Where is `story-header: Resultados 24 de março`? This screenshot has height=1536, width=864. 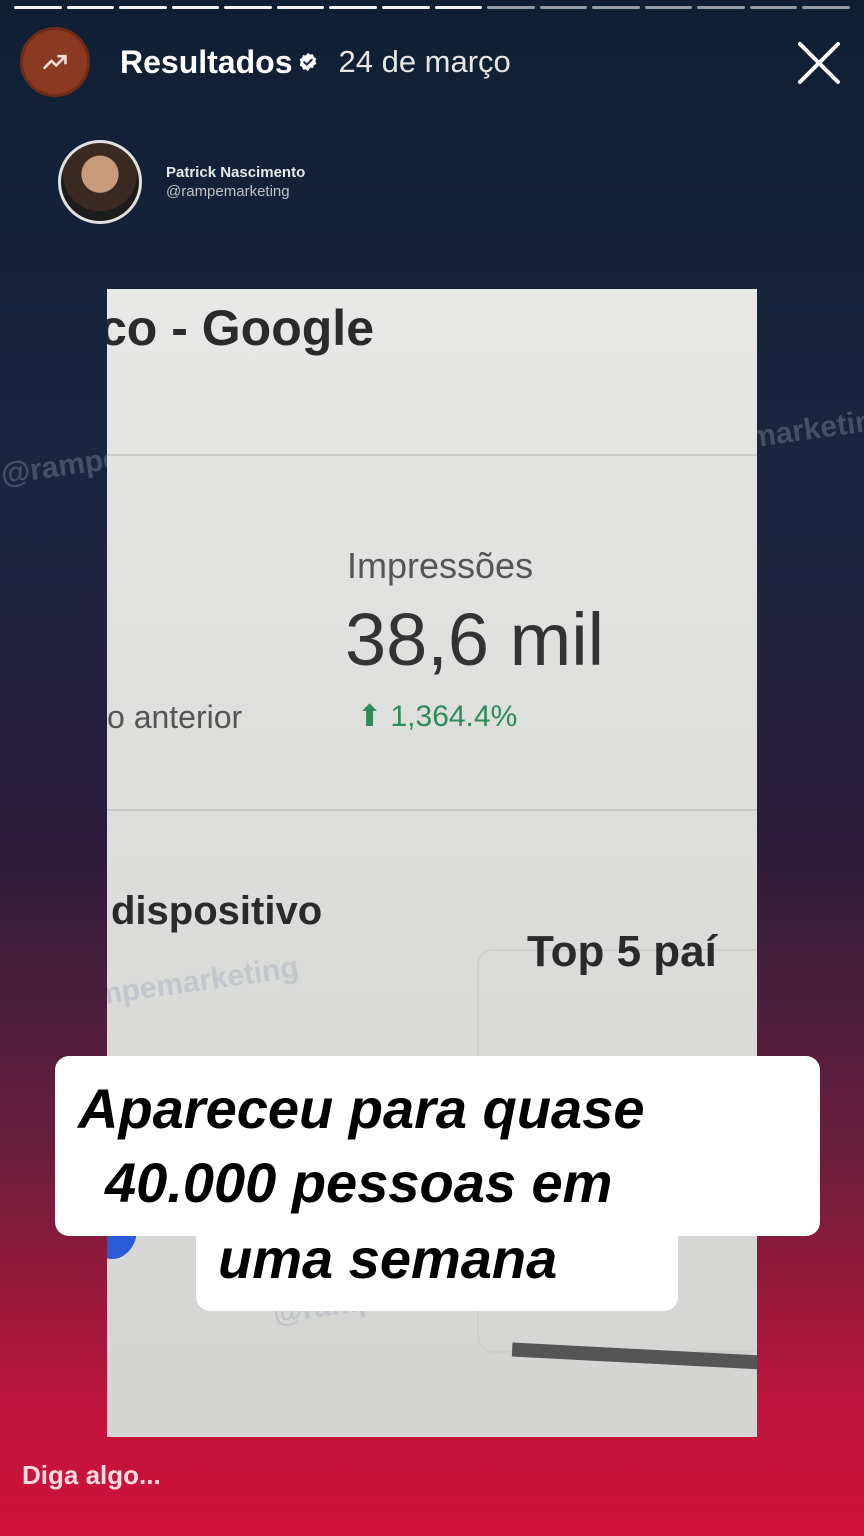
story-header: Resultados 24 de março is located at coordinates (432, 62).